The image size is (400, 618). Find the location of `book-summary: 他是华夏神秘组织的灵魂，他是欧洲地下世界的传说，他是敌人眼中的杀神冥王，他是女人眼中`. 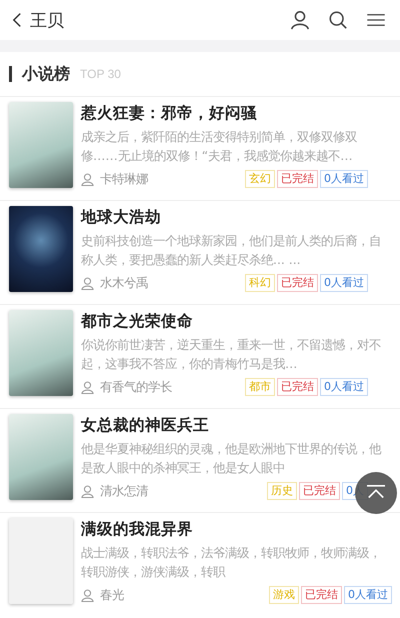

book-summary: 他是华夏神秘组织的灵魂，他是欧洲地下世界的传说，他是敌人眼中的杀神冥王，他是女人眼中 is located at coordinates (231, 458).